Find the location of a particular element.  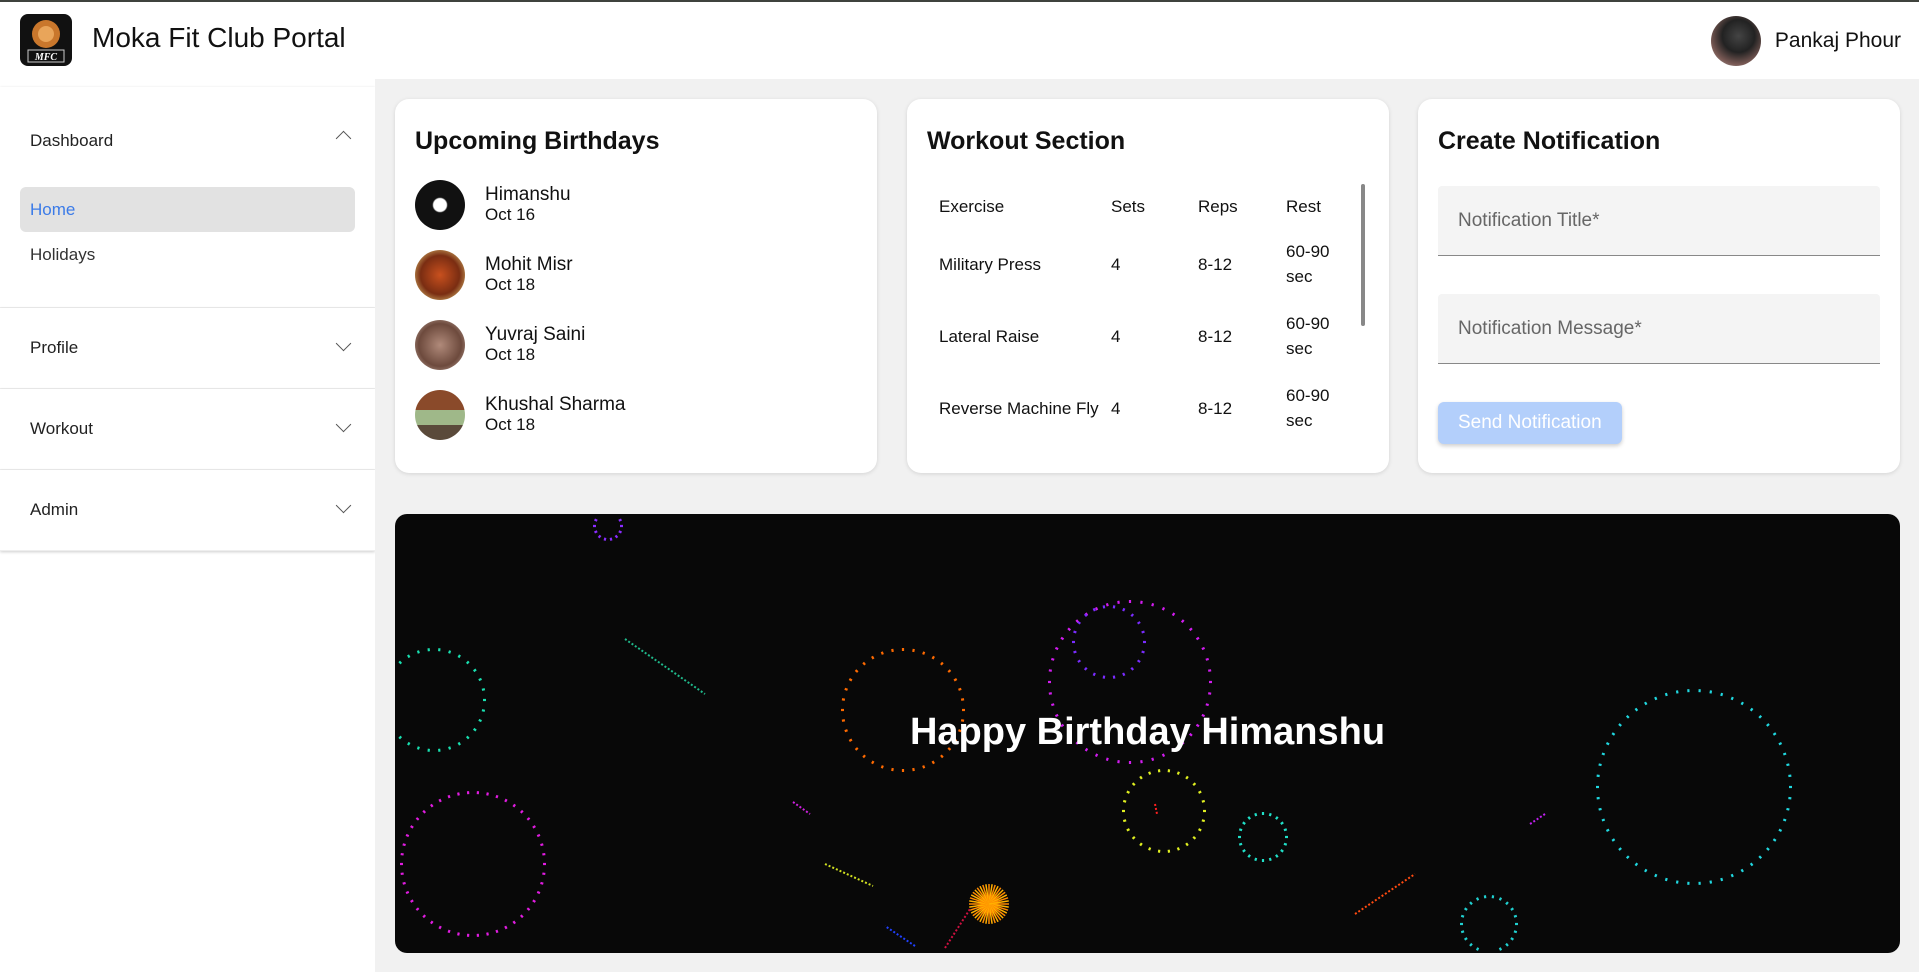

send-notification-button: Send Notification is located at coordinates (1530, 423).